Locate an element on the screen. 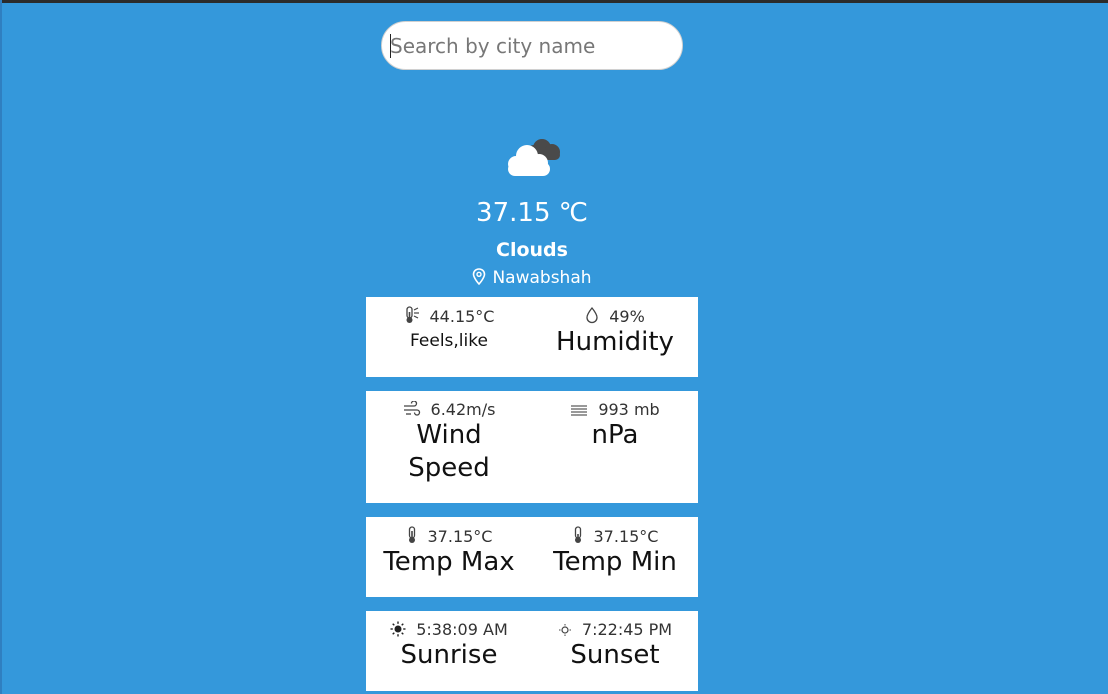 This screenshot has height=694, width=1108. wind-speed-value: 6.42m/s is located at coordinates (463, 409).